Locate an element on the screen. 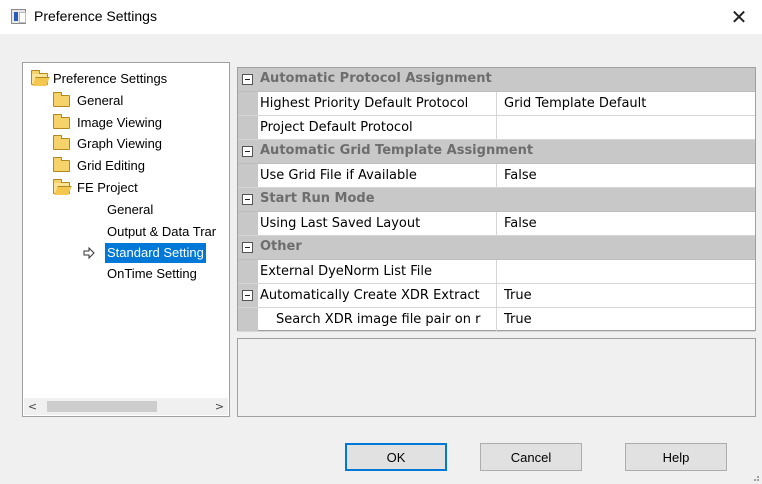 Image resolution: width=762 pixels, height=484 pixels. category-row: Start Run Mode is located at coordinates (496, 200).